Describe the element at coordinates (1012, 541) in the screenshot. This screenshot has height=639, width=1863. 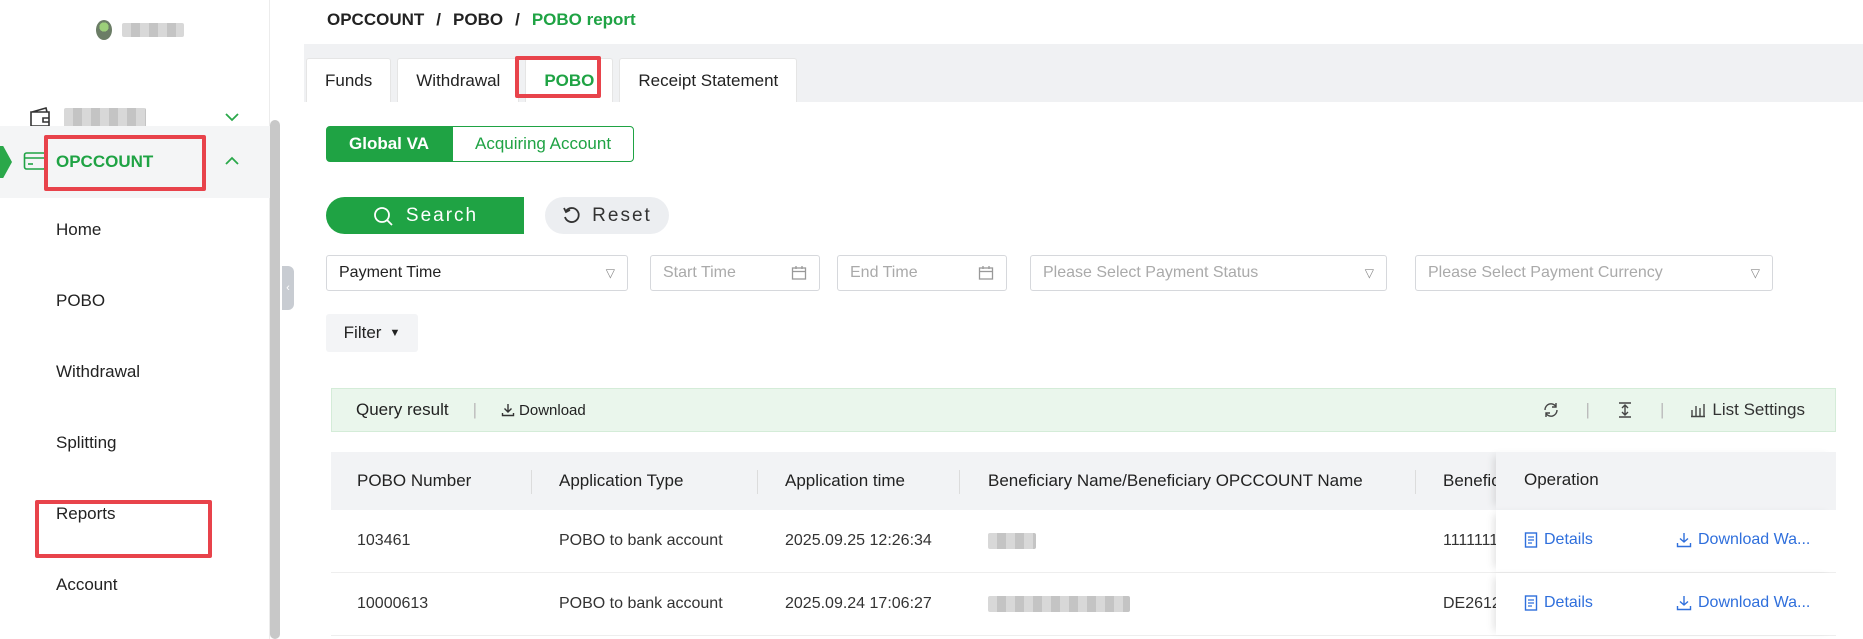
I see `cell-beneficiary-name-redacted` at that location.